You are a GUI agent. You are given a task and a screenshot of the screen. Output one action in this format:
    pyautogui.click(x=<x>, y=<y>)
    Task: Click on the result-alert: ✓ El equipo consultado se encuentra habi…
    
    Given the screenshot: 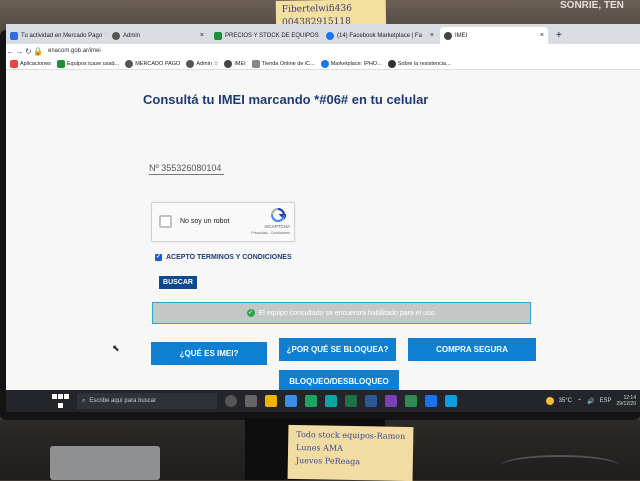 What is the action you would take?
    pyautogui.click(x=341, y=313)
    